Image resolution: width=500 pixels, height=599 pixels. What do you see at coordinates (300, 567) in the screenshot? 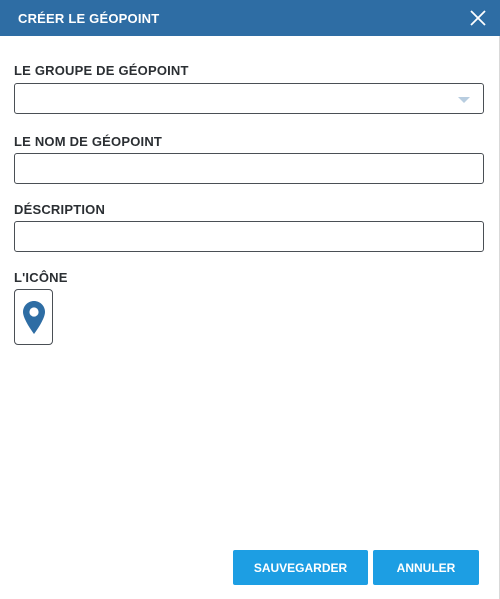
I see `save-button: SAUVEGARDER` at bounding box center [300, 567].